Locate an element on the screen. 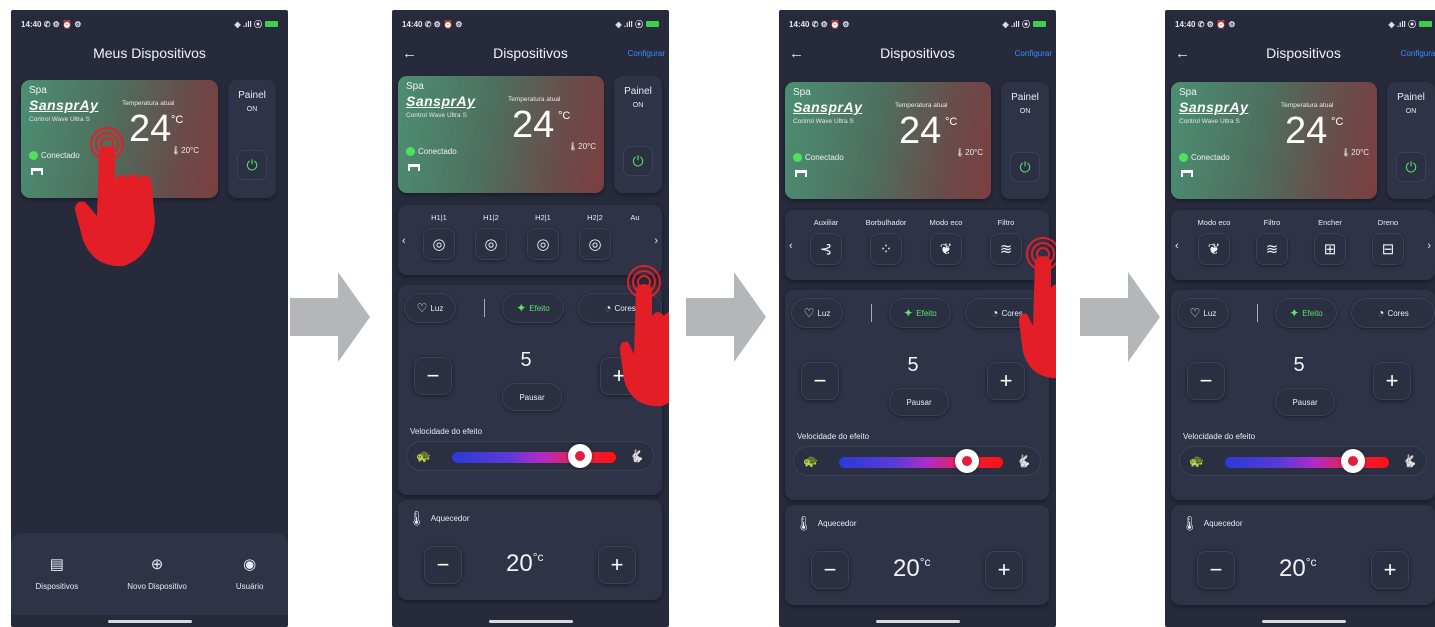  carousel-item: Au is located at coordinates (635, 218).